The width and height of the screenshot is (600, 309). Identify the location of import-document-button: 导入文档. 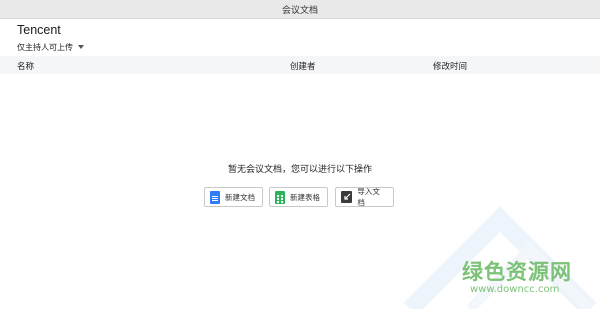
(364, 197).